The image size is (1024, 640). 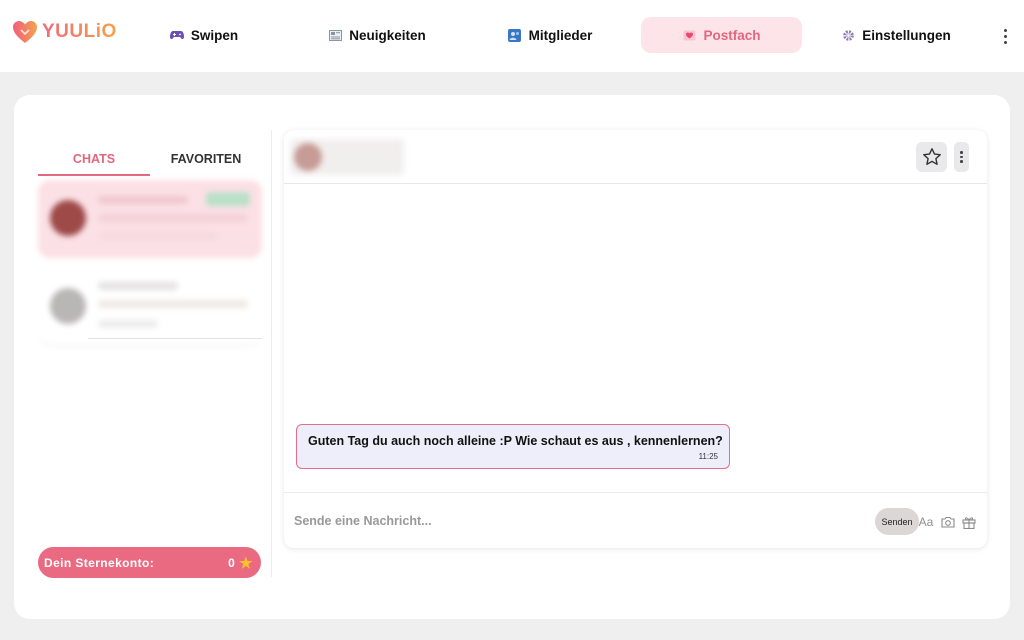 I want to click on heart-logo-icon, so click(x=25, y=32).